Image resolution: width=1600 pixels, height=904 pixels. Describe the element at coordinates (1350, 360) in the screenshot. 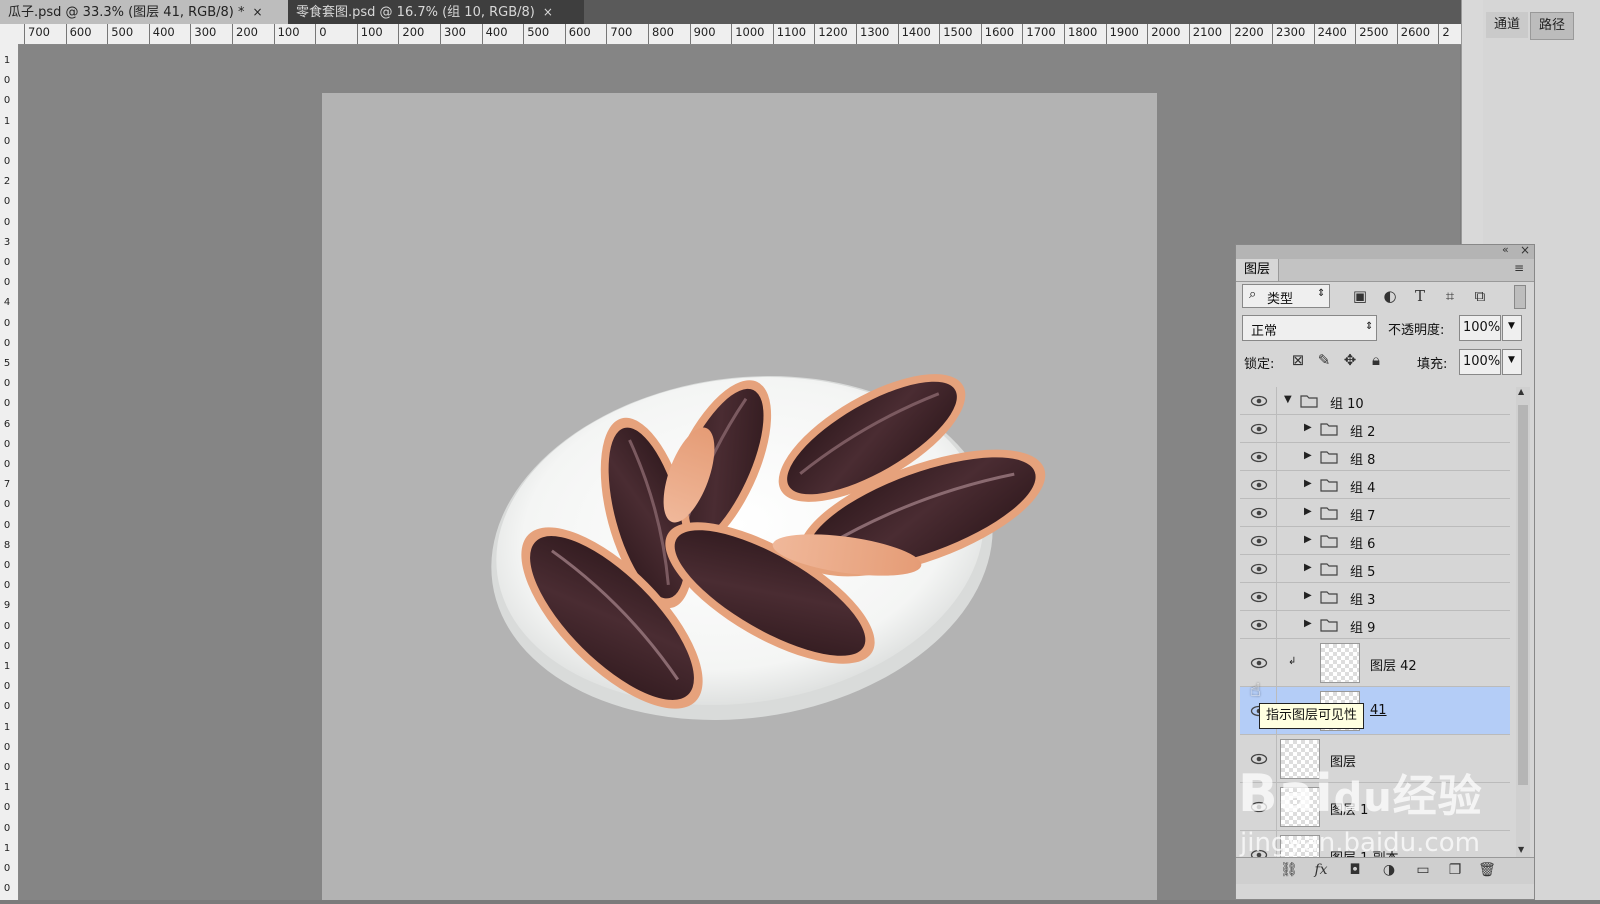

I see `lock-move-icon: ✥` at that location.